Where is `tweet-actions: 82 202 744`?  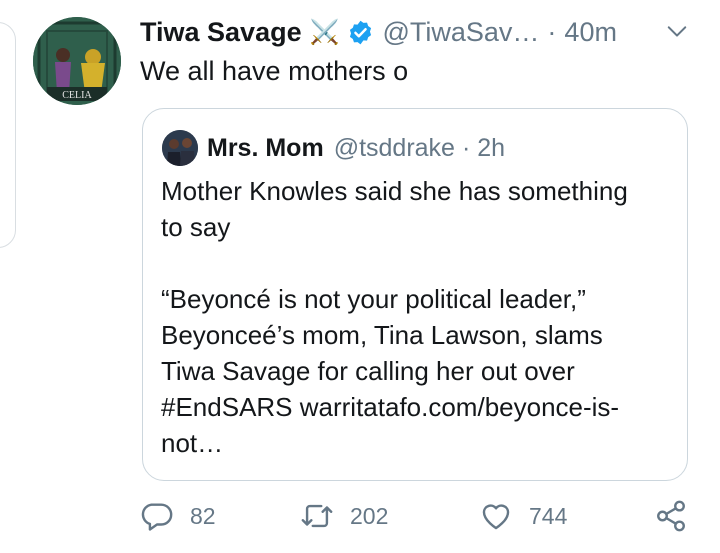 tweet-actions: 82 202 744 is located at coordinates (360, 516).